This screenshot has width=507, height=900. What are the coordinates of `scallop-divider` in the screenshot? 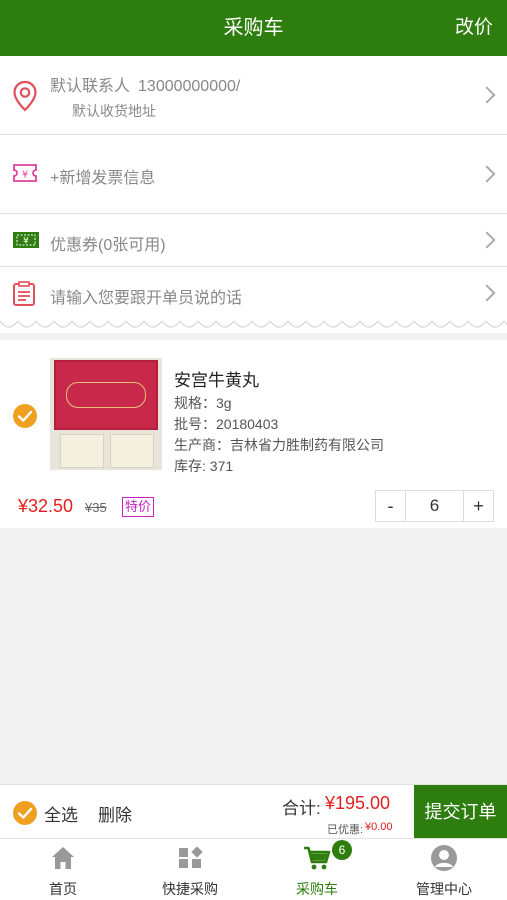 It's located at (253, 326).